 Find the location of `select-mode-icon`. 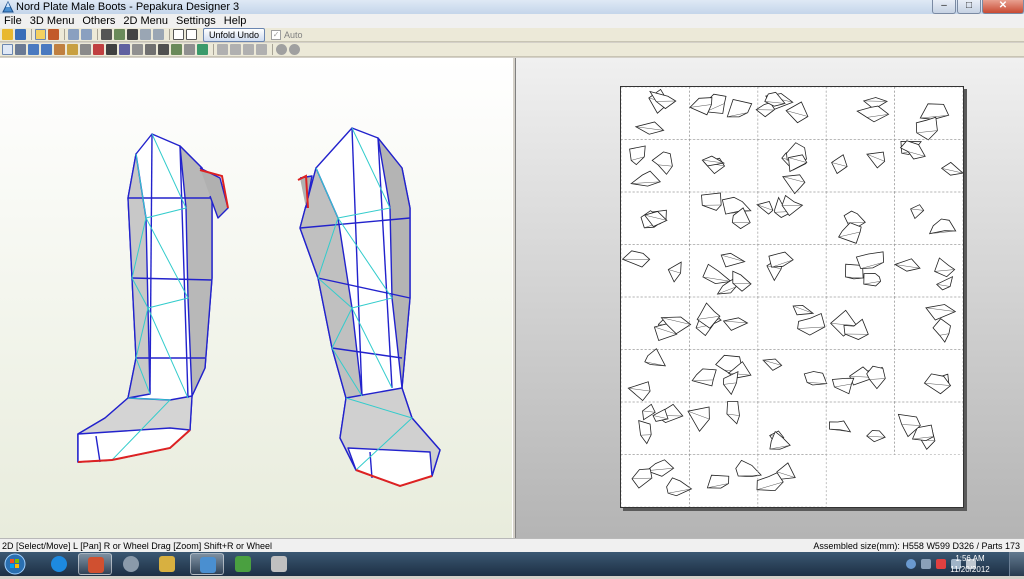

select-mode-icon is located at coordinates (40, 34).